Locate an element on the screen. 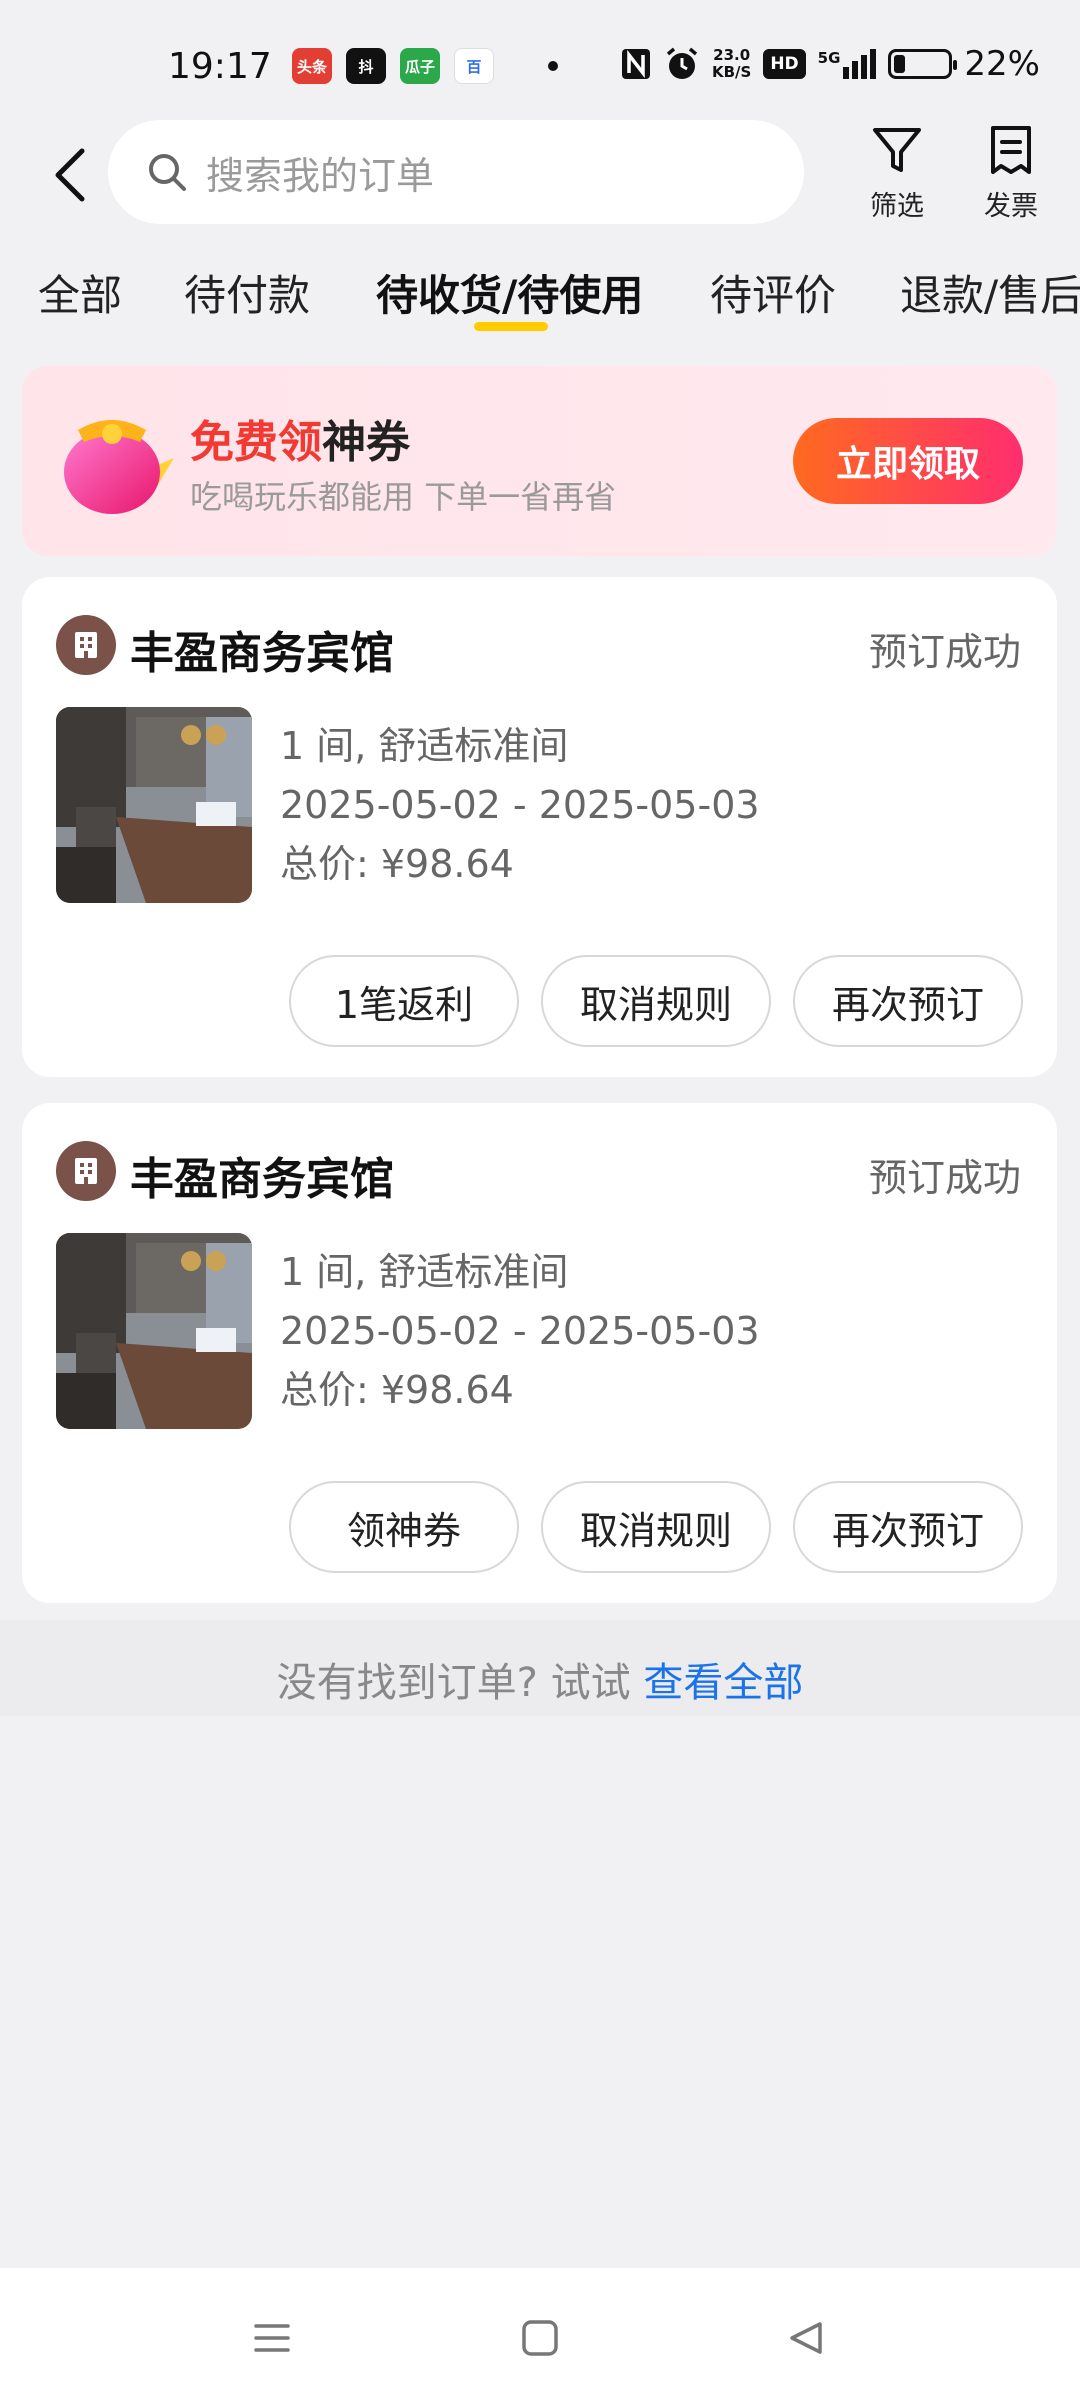  system-nav-bar is located at coordinates (540, 2334).